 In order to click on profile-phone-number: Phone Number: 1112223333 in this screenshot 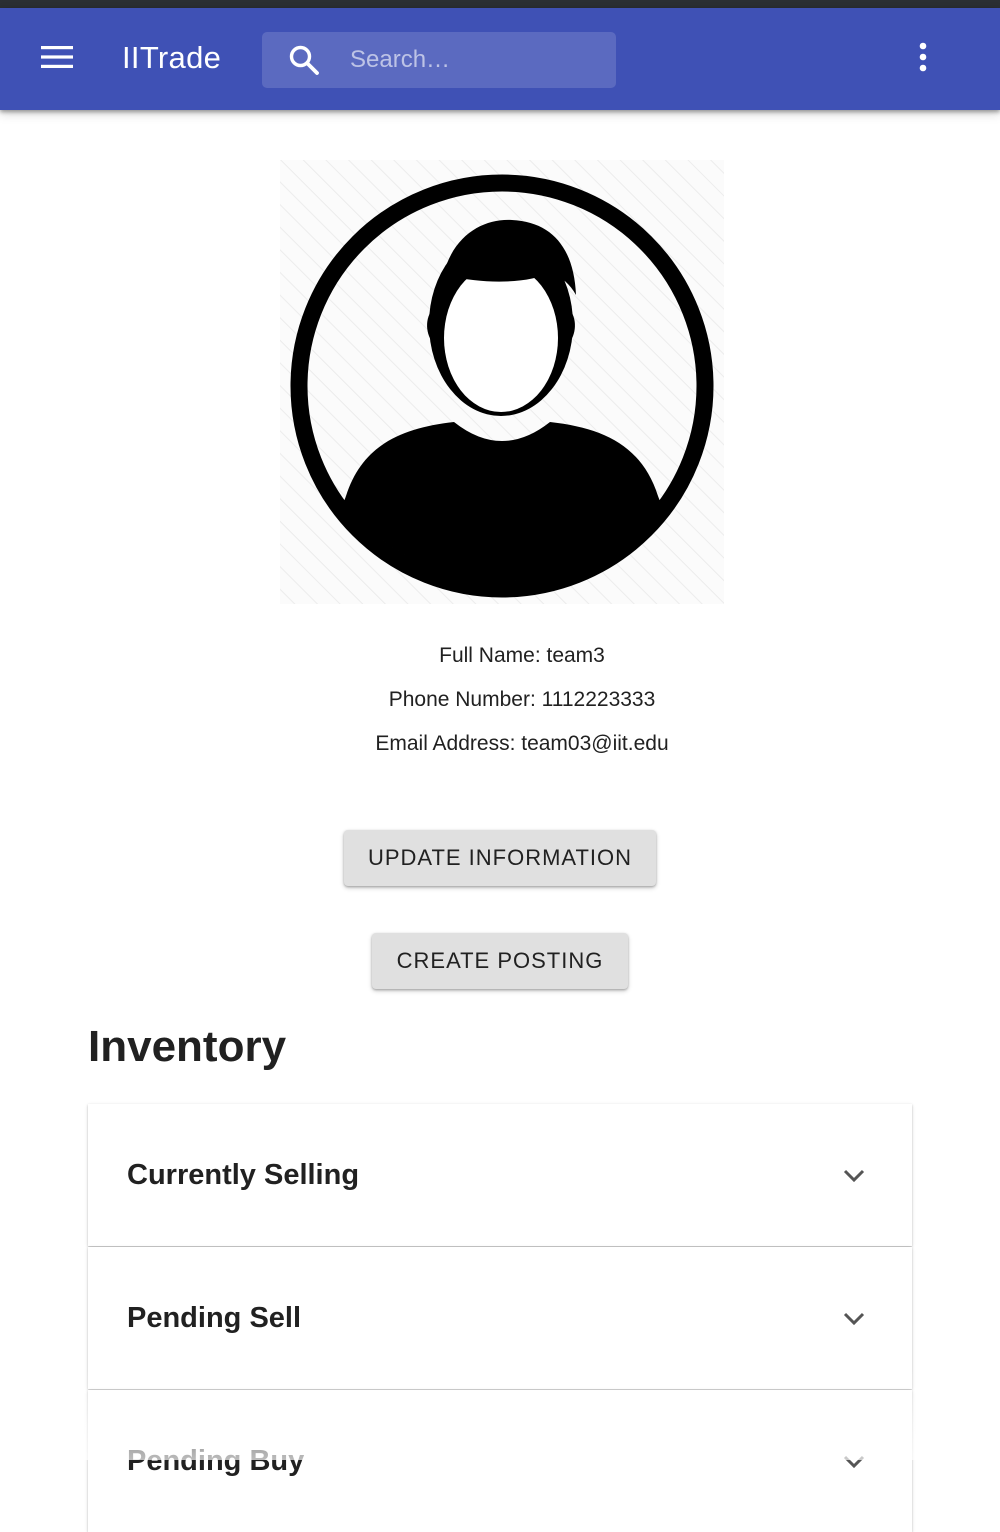, I will do `click(522, 699)`.